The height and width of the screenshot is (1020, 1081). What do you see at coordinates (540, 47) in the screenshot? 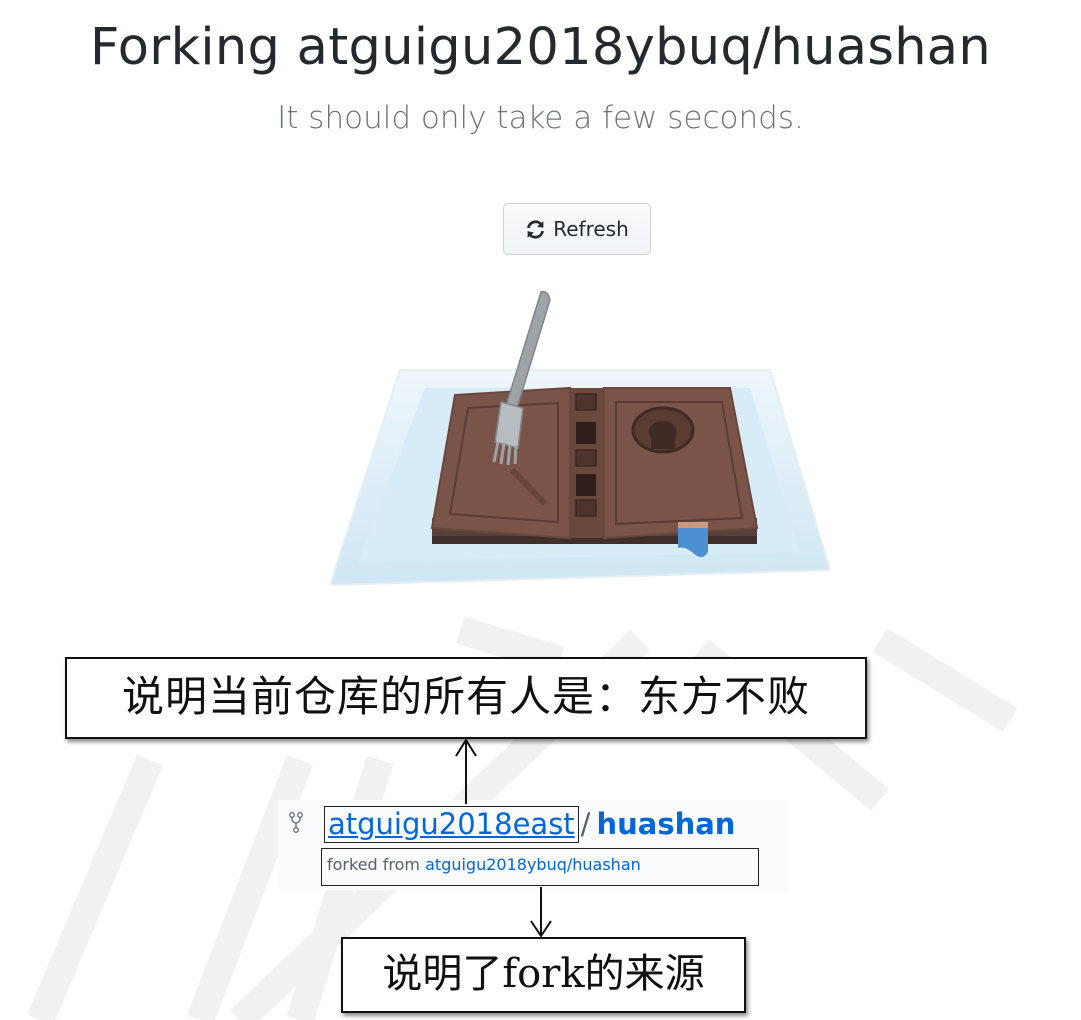
I see `page-title: Forking atguigu2018ybuq/huashan` at bounding box center [540, 47].